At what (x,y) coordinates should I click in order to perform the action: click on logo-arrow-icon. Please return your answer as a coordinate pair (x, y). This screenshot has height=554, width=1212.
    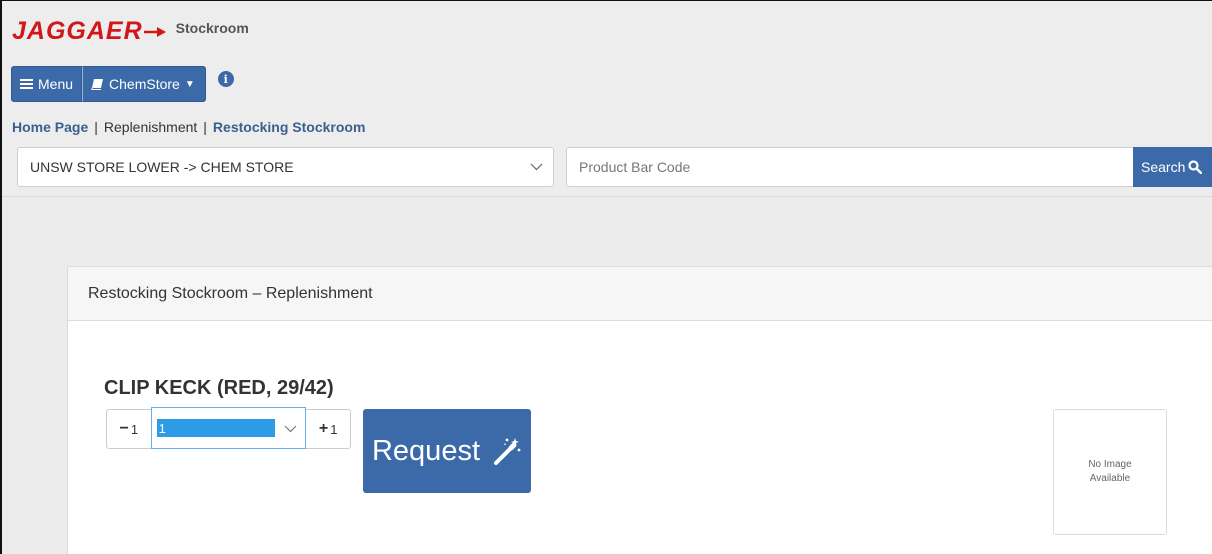
    Looking at the image, I should click on (154, 32).